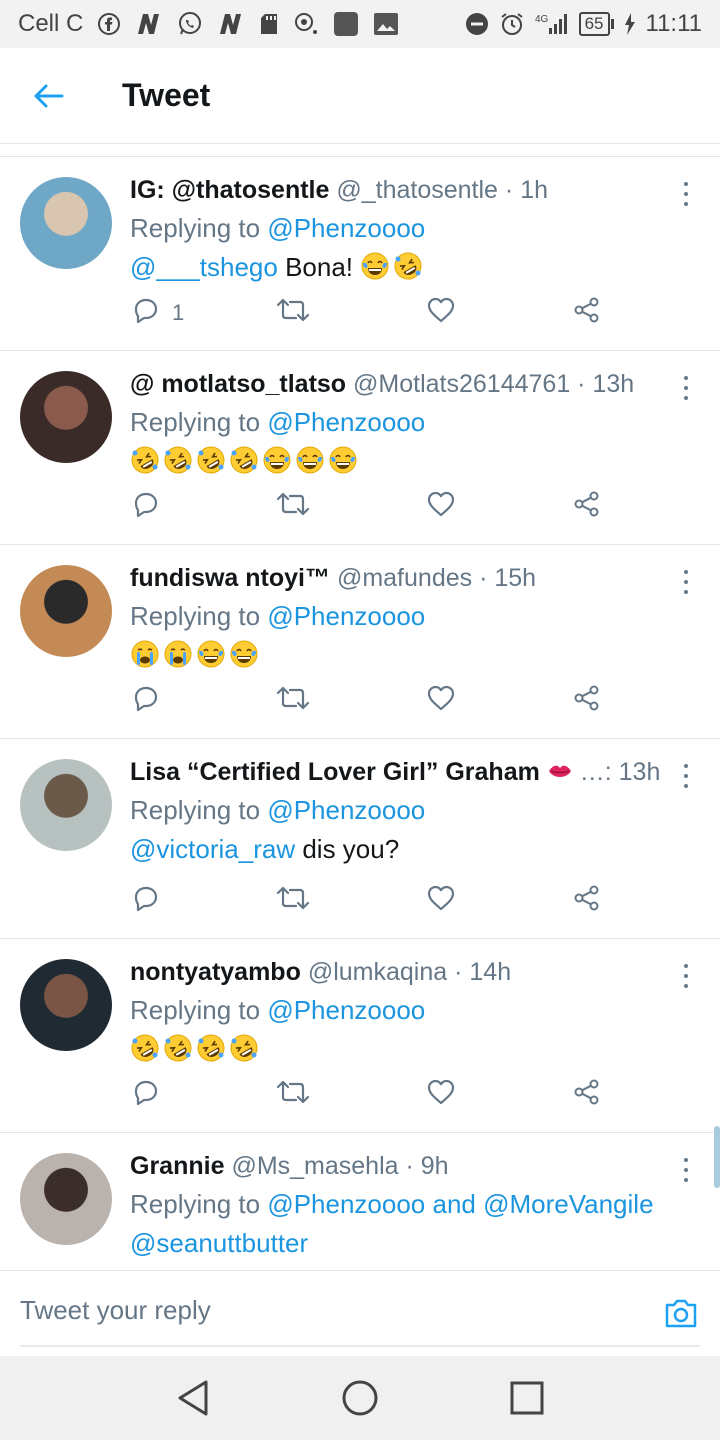 The width and height of the screenshot is (720, 1440). I want to click on replying-to: Replying to @Phenzoooo and @MoreVangile, so click(392, 1204).